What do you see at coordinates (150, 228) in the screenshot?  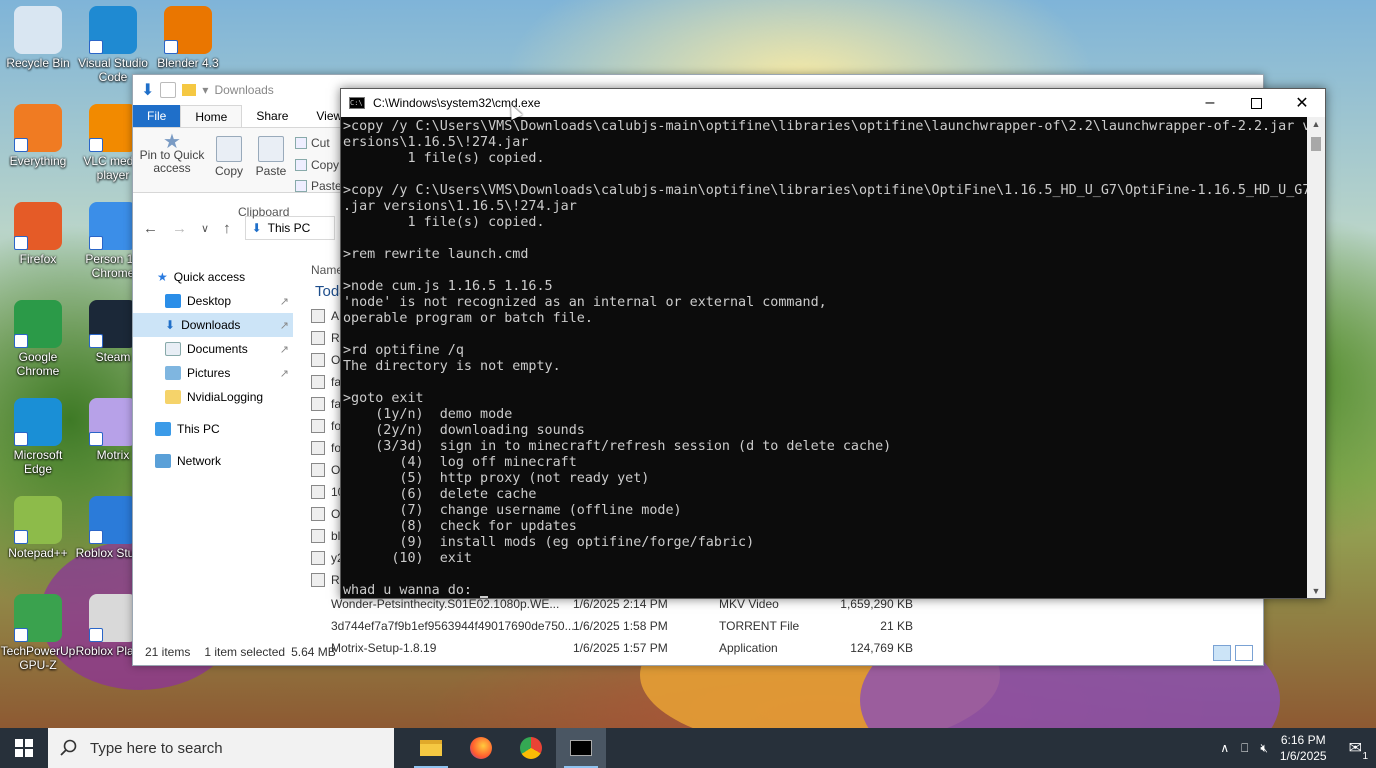 I see `back-arrow-icon: ←` at bounding box center [150, 228].